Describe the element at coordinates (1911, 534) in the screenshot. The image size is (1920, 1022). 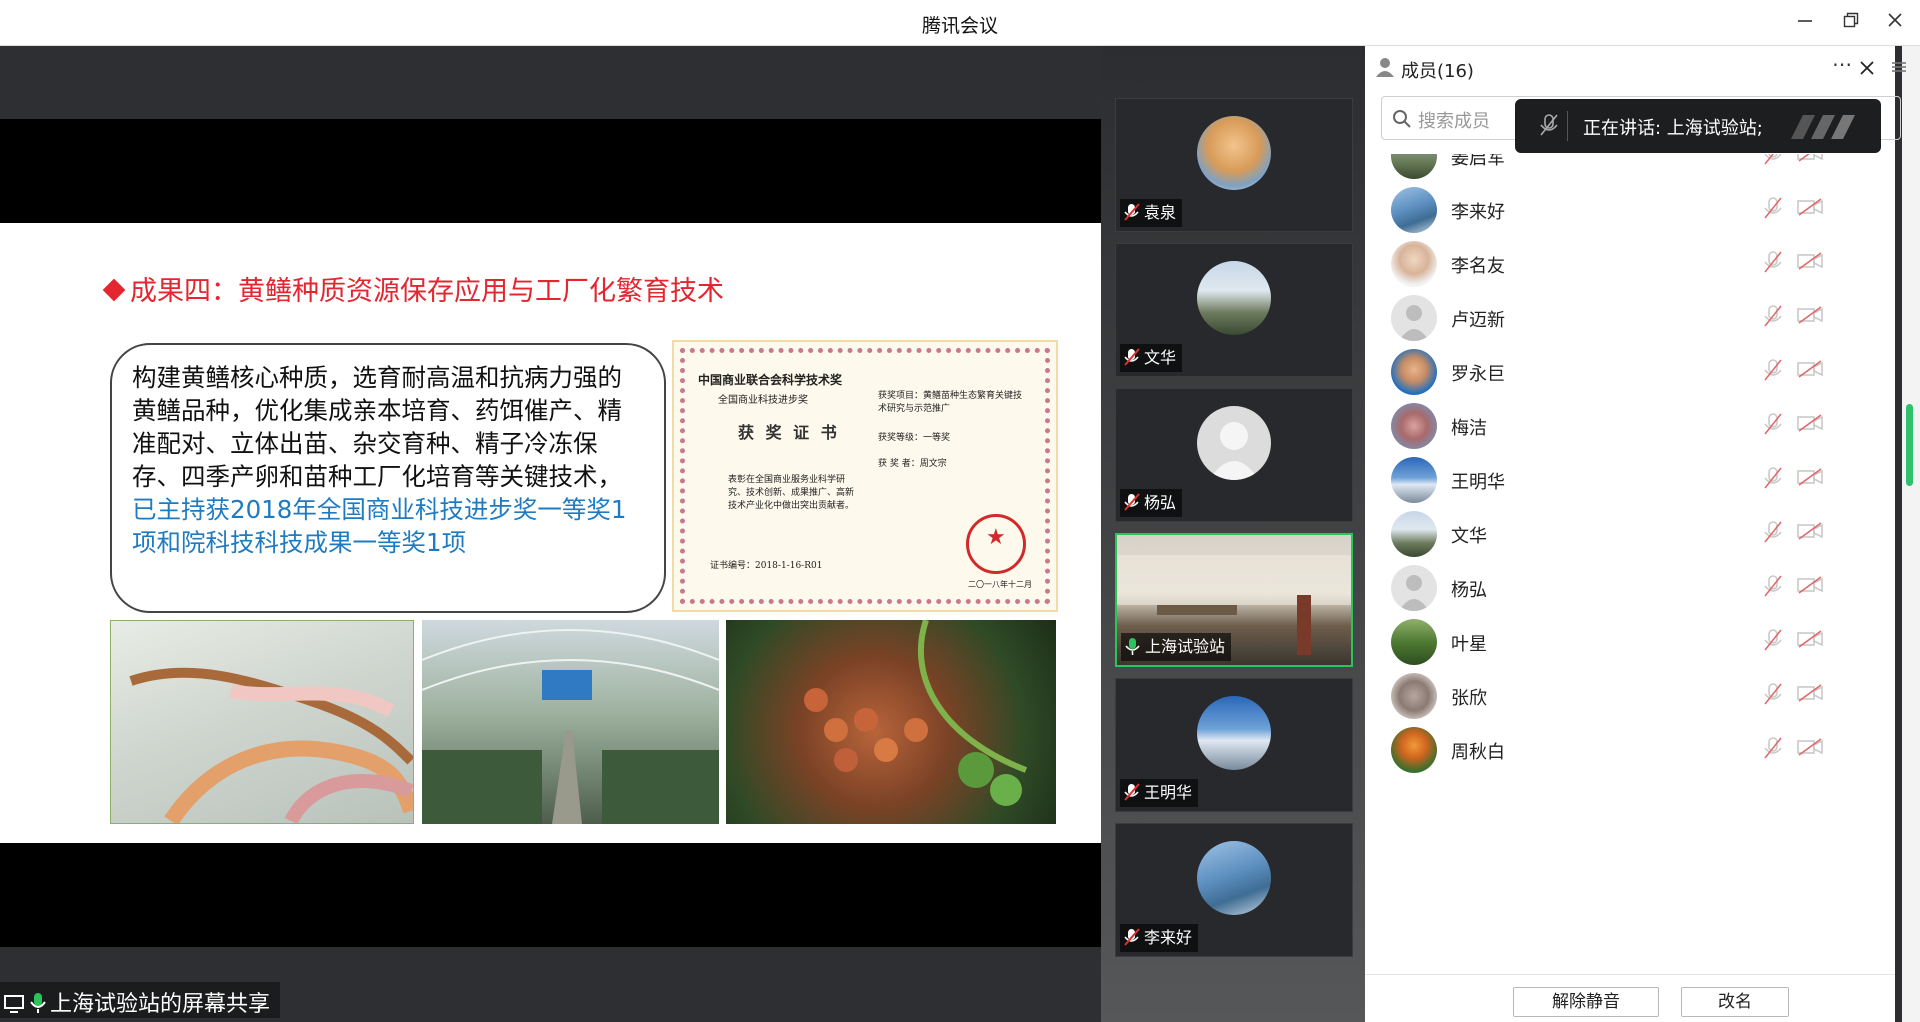
I see `side-strip` at that location.